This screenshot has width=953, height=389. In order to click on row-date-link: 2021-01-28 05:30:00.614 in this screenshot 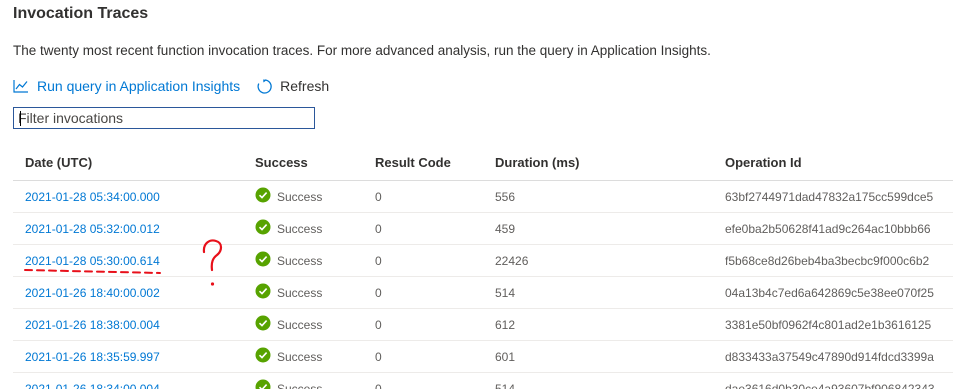, I will do `click(92, 260)`.